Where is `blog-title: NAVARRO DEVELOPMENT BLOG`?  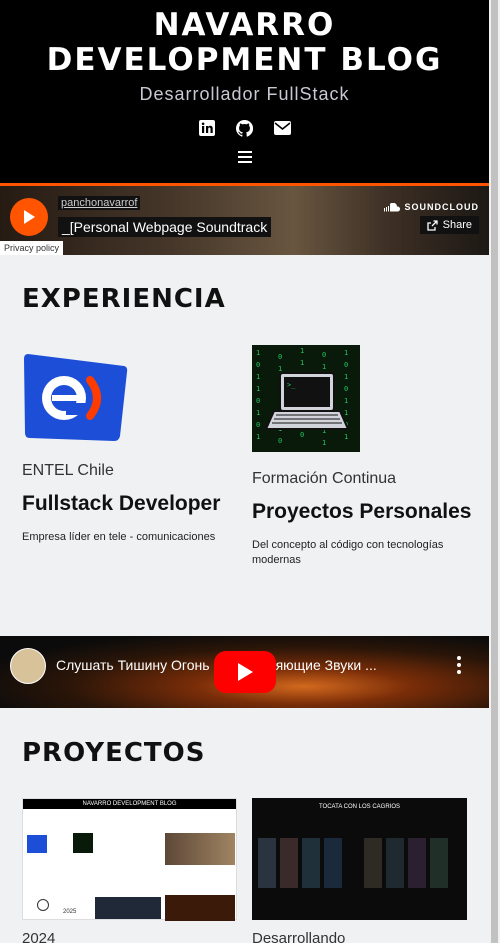
blog-title: NAVARRO DEVELOPMENT BLOG is located at coordinates (244, 43).